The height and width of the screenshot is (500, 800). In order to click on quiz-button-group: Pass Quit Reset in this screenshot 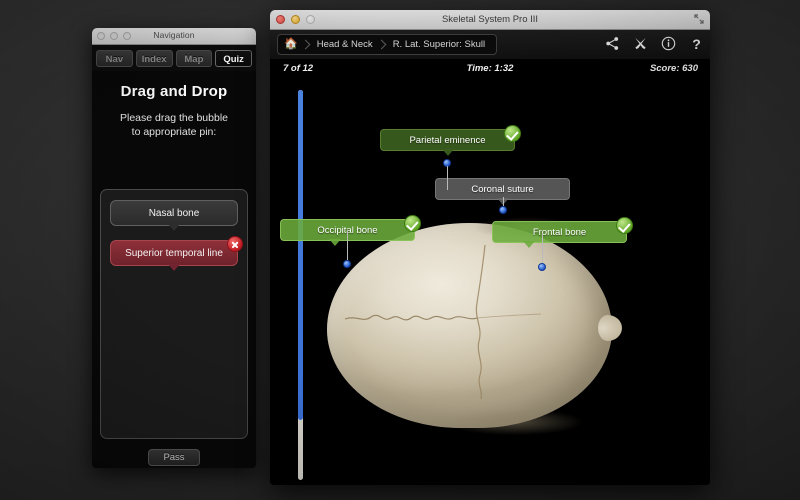, I will do `click(174, 458)`.